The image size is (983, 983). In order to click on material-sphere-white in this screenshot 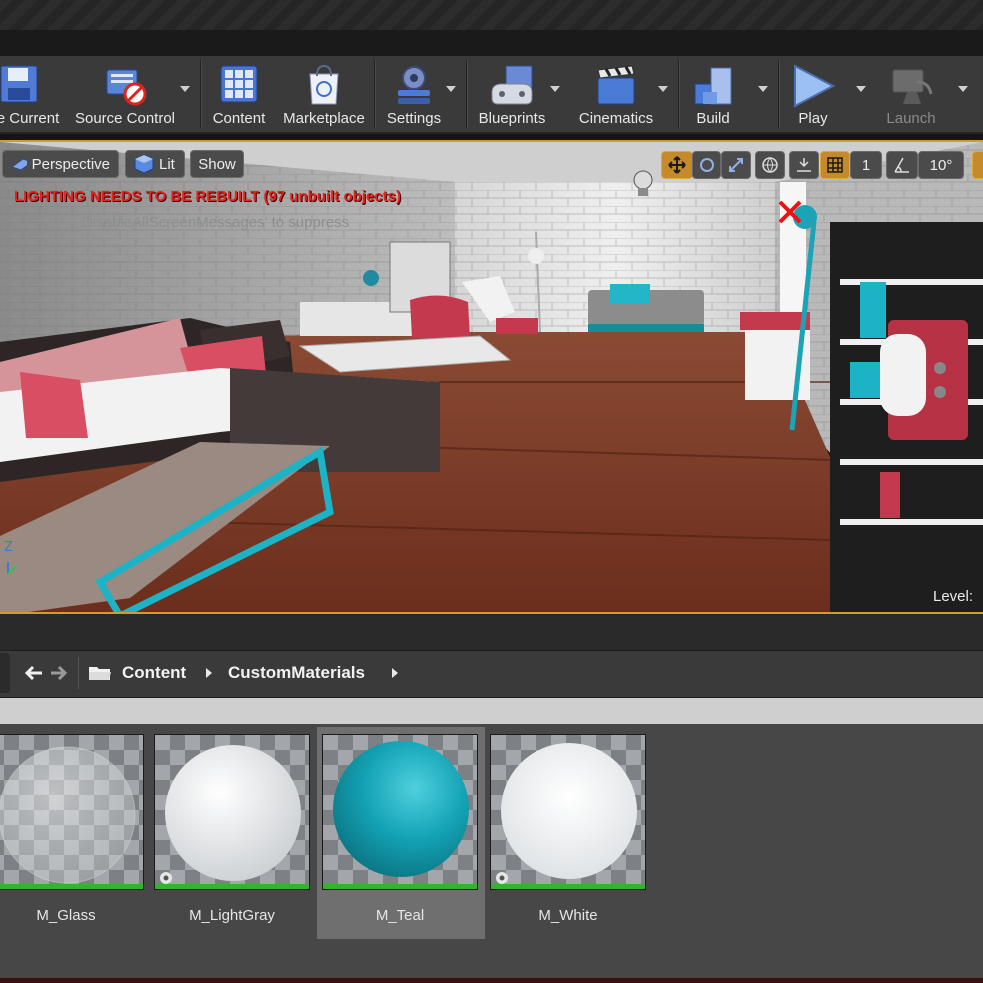, I will do `click(568, 812)`.